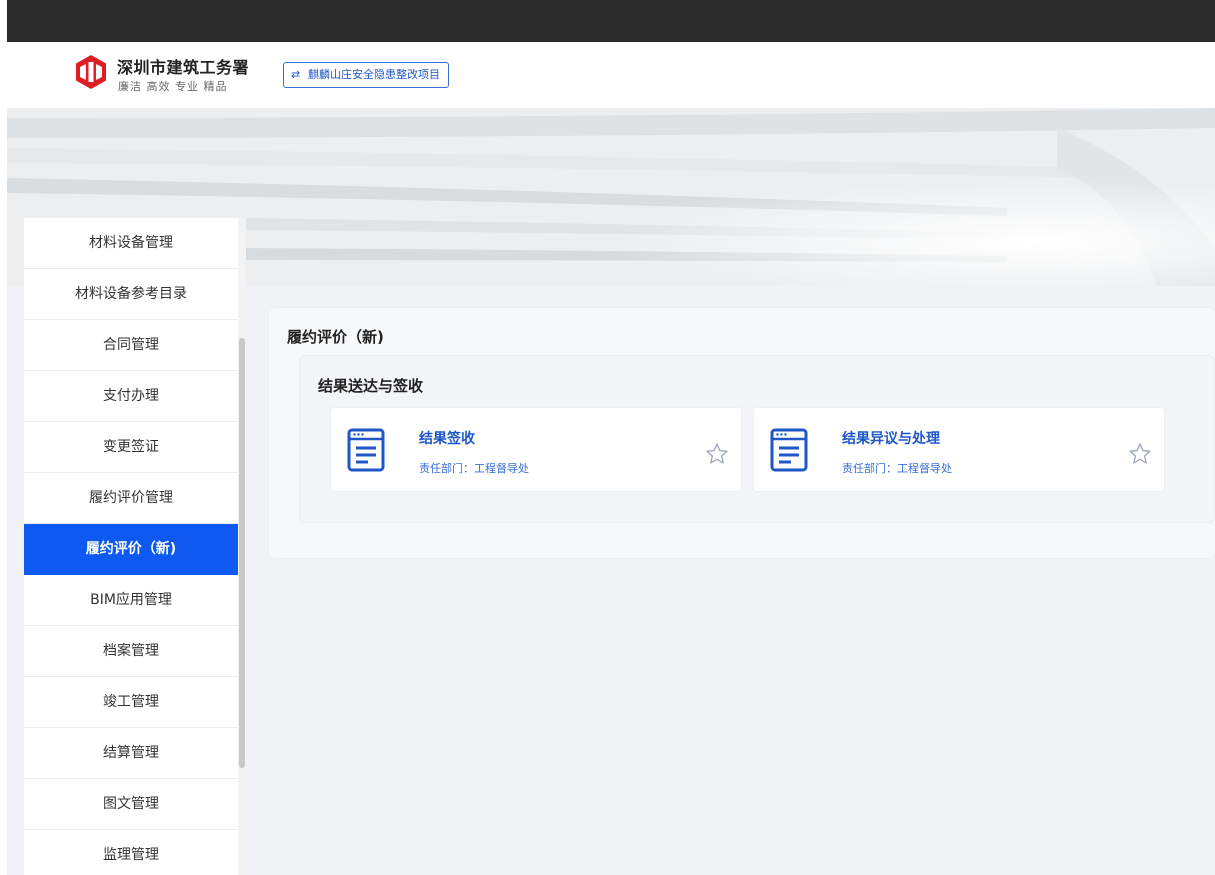 The width and height of the screenshot is (1215, 875). What do you see at coordinates (131, 804) in the screenshot?
I see `sidebar-item-graphics: 图文管理` at bounding box center [131, 804].